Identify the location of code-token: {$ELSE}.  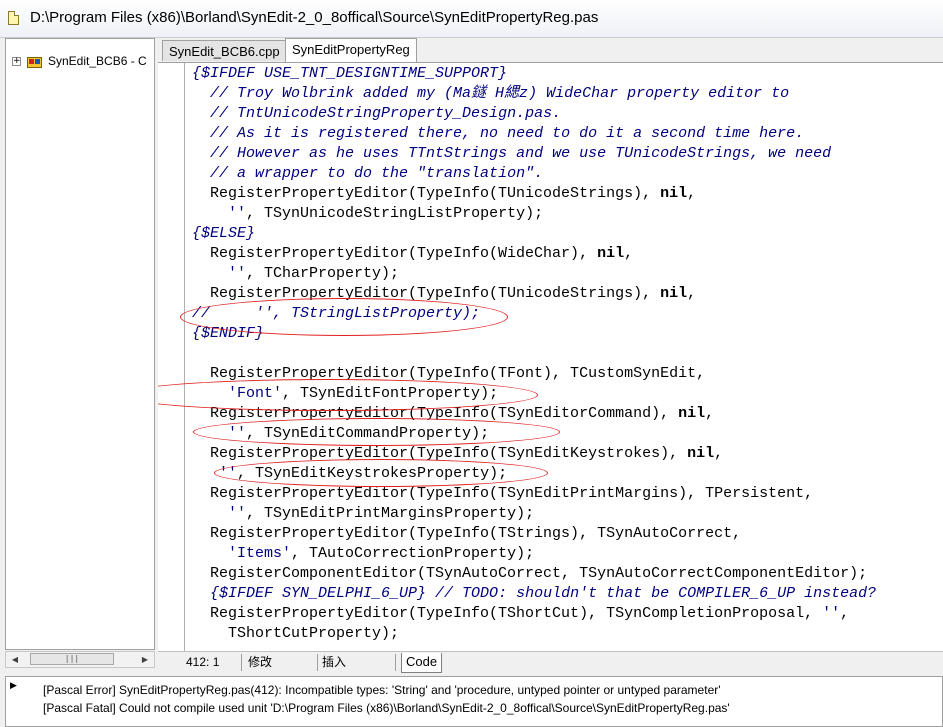
(224, 233).